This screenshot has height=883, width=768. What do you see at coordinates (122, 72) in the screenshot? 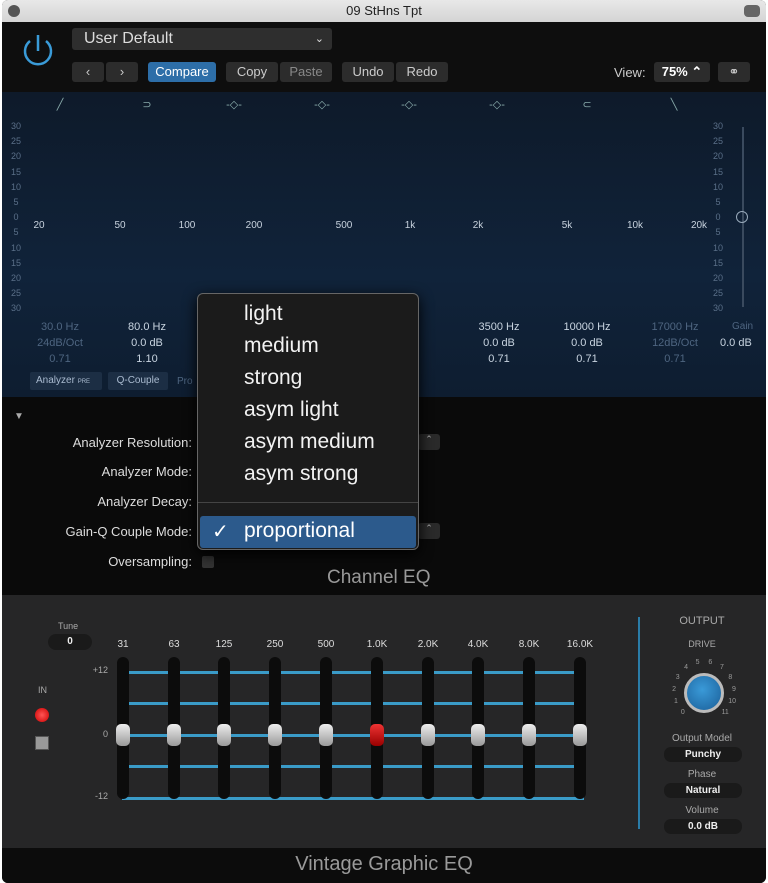
I see `next-preset-button: ›` at bounding box center [122, 72].